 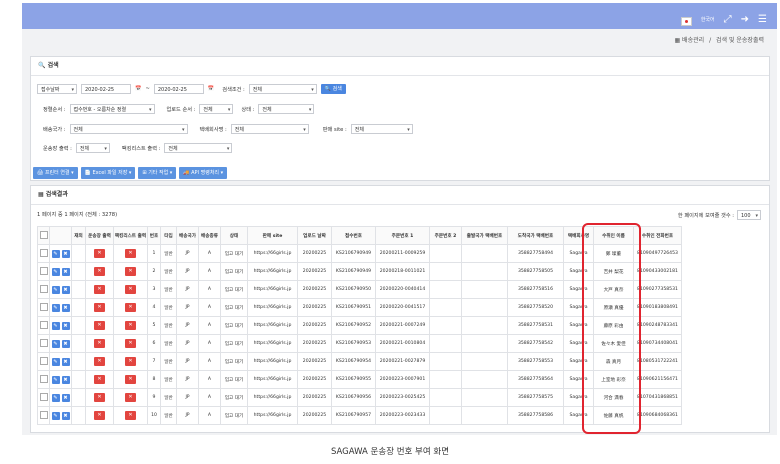 I want to click on per-page-select: 100, so click(x=749, y=215).